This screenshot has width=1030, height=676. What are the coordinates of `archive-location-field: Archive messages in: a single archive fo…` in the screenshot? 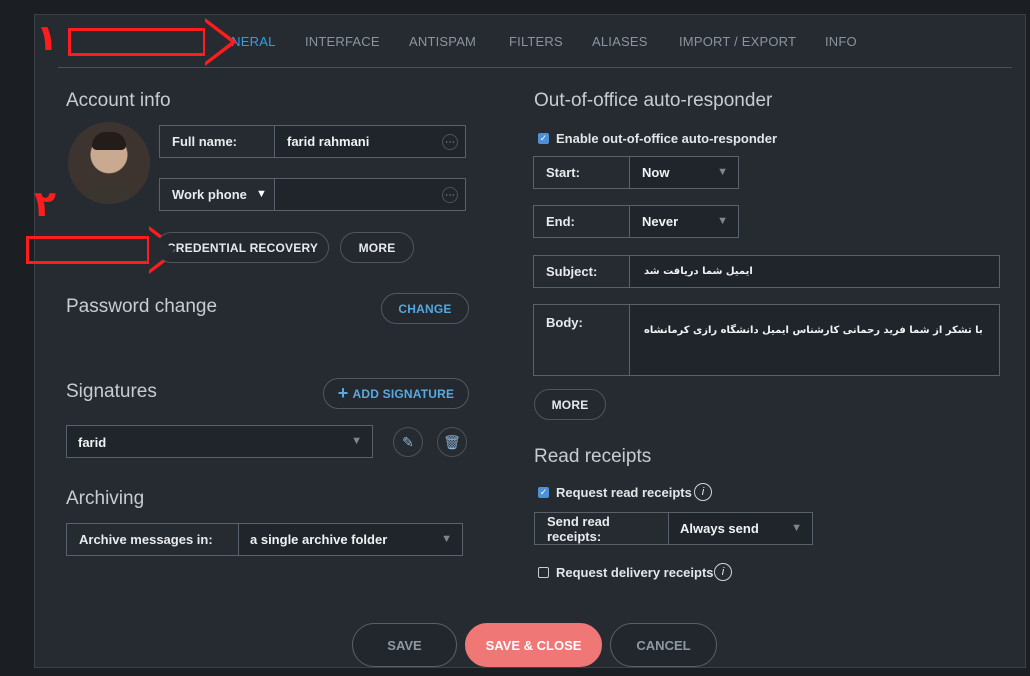 It's located at (264, 539).